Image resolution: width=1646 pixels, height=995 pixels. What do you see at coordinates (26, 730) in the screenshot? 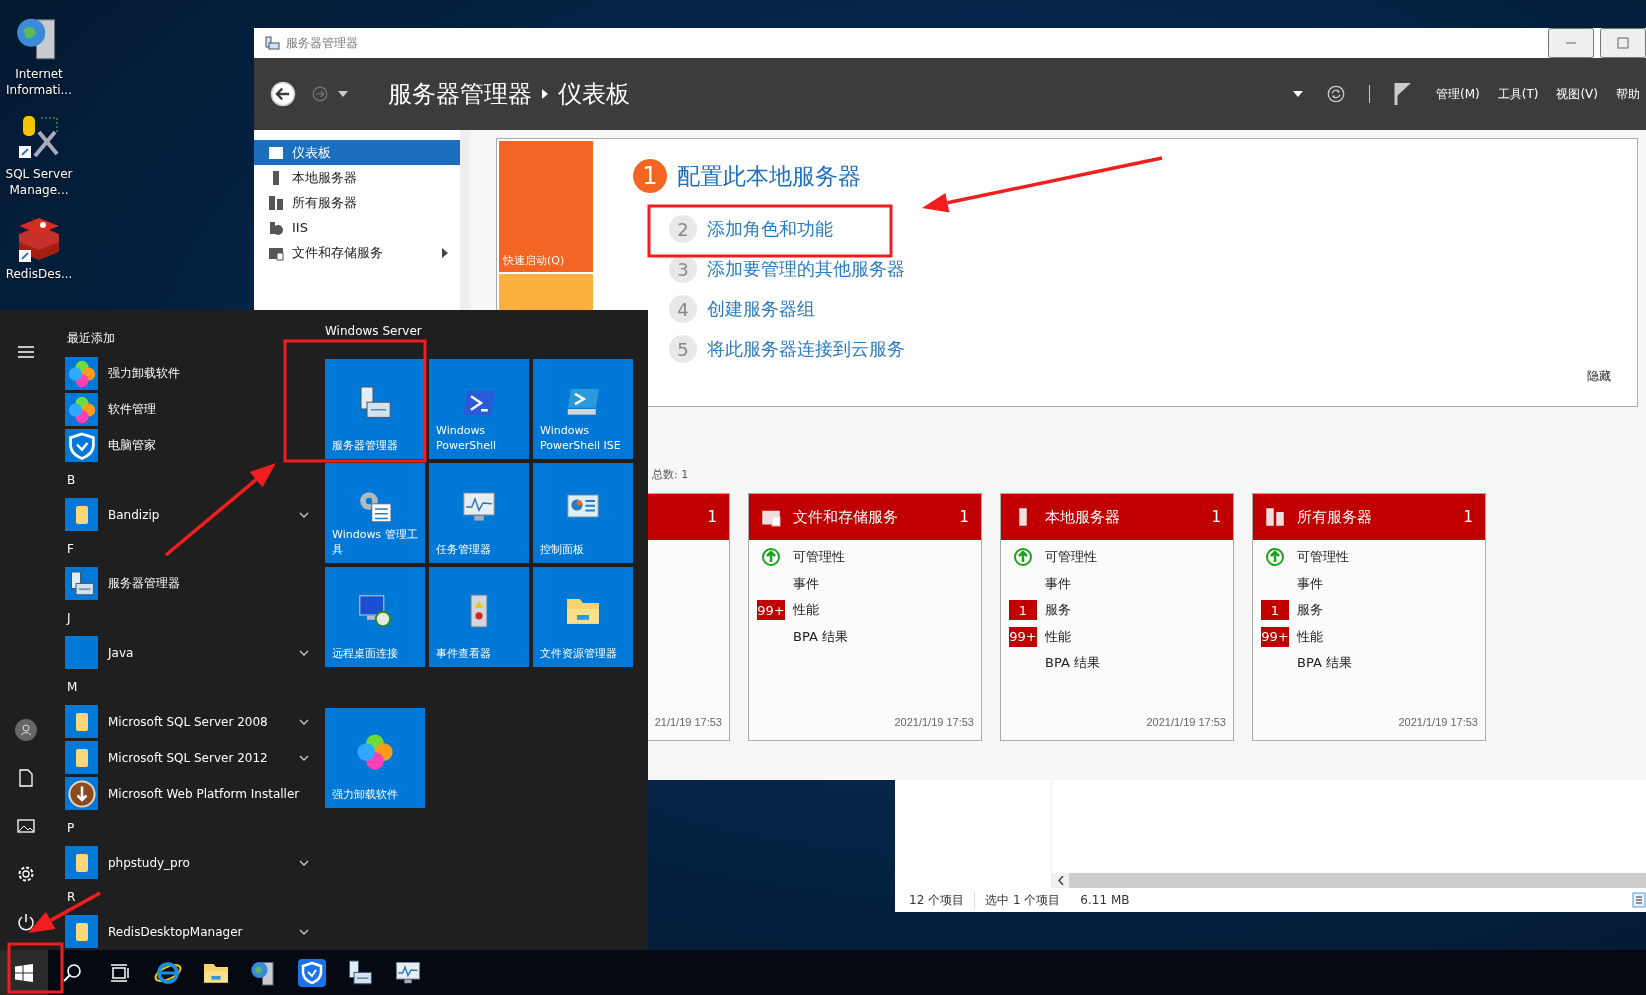
I see `user-avatar-icon` at bounding box center [26, 730].